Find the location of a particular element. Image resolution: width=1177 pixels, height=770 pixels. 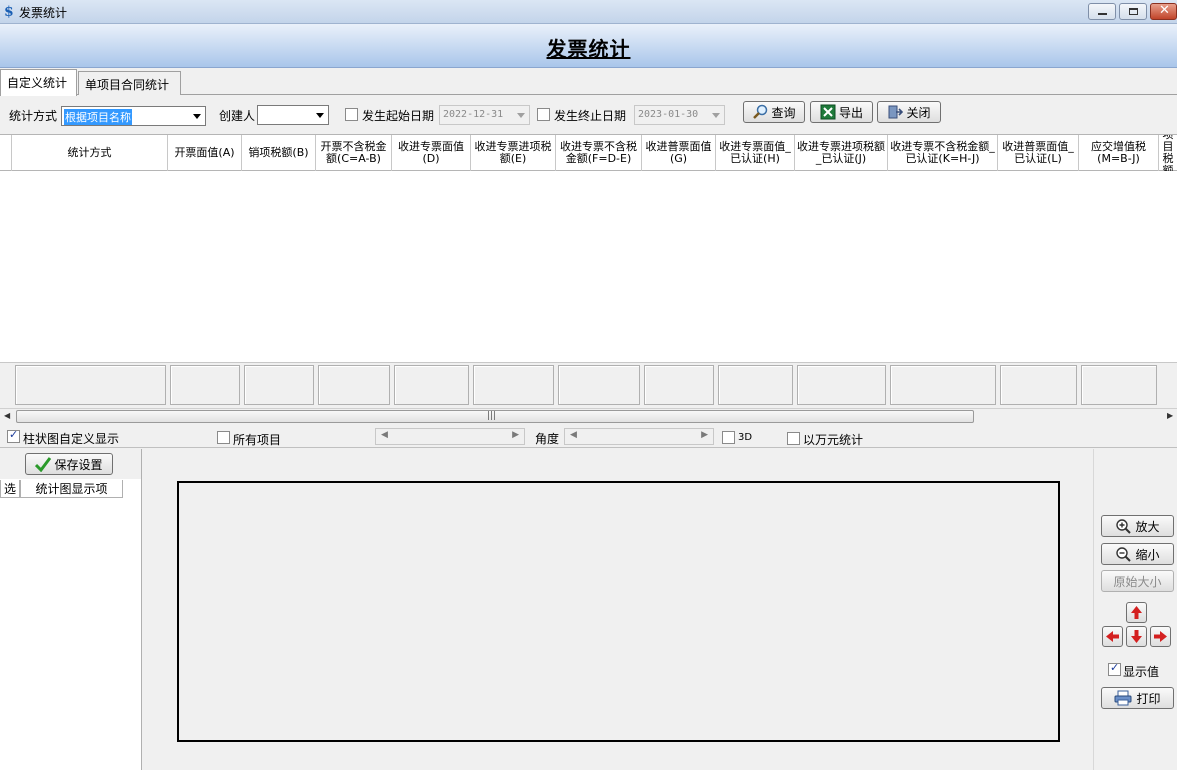

column-header: 收进专票不含税金额(F=D-E) is located at coordinates (599, 153).